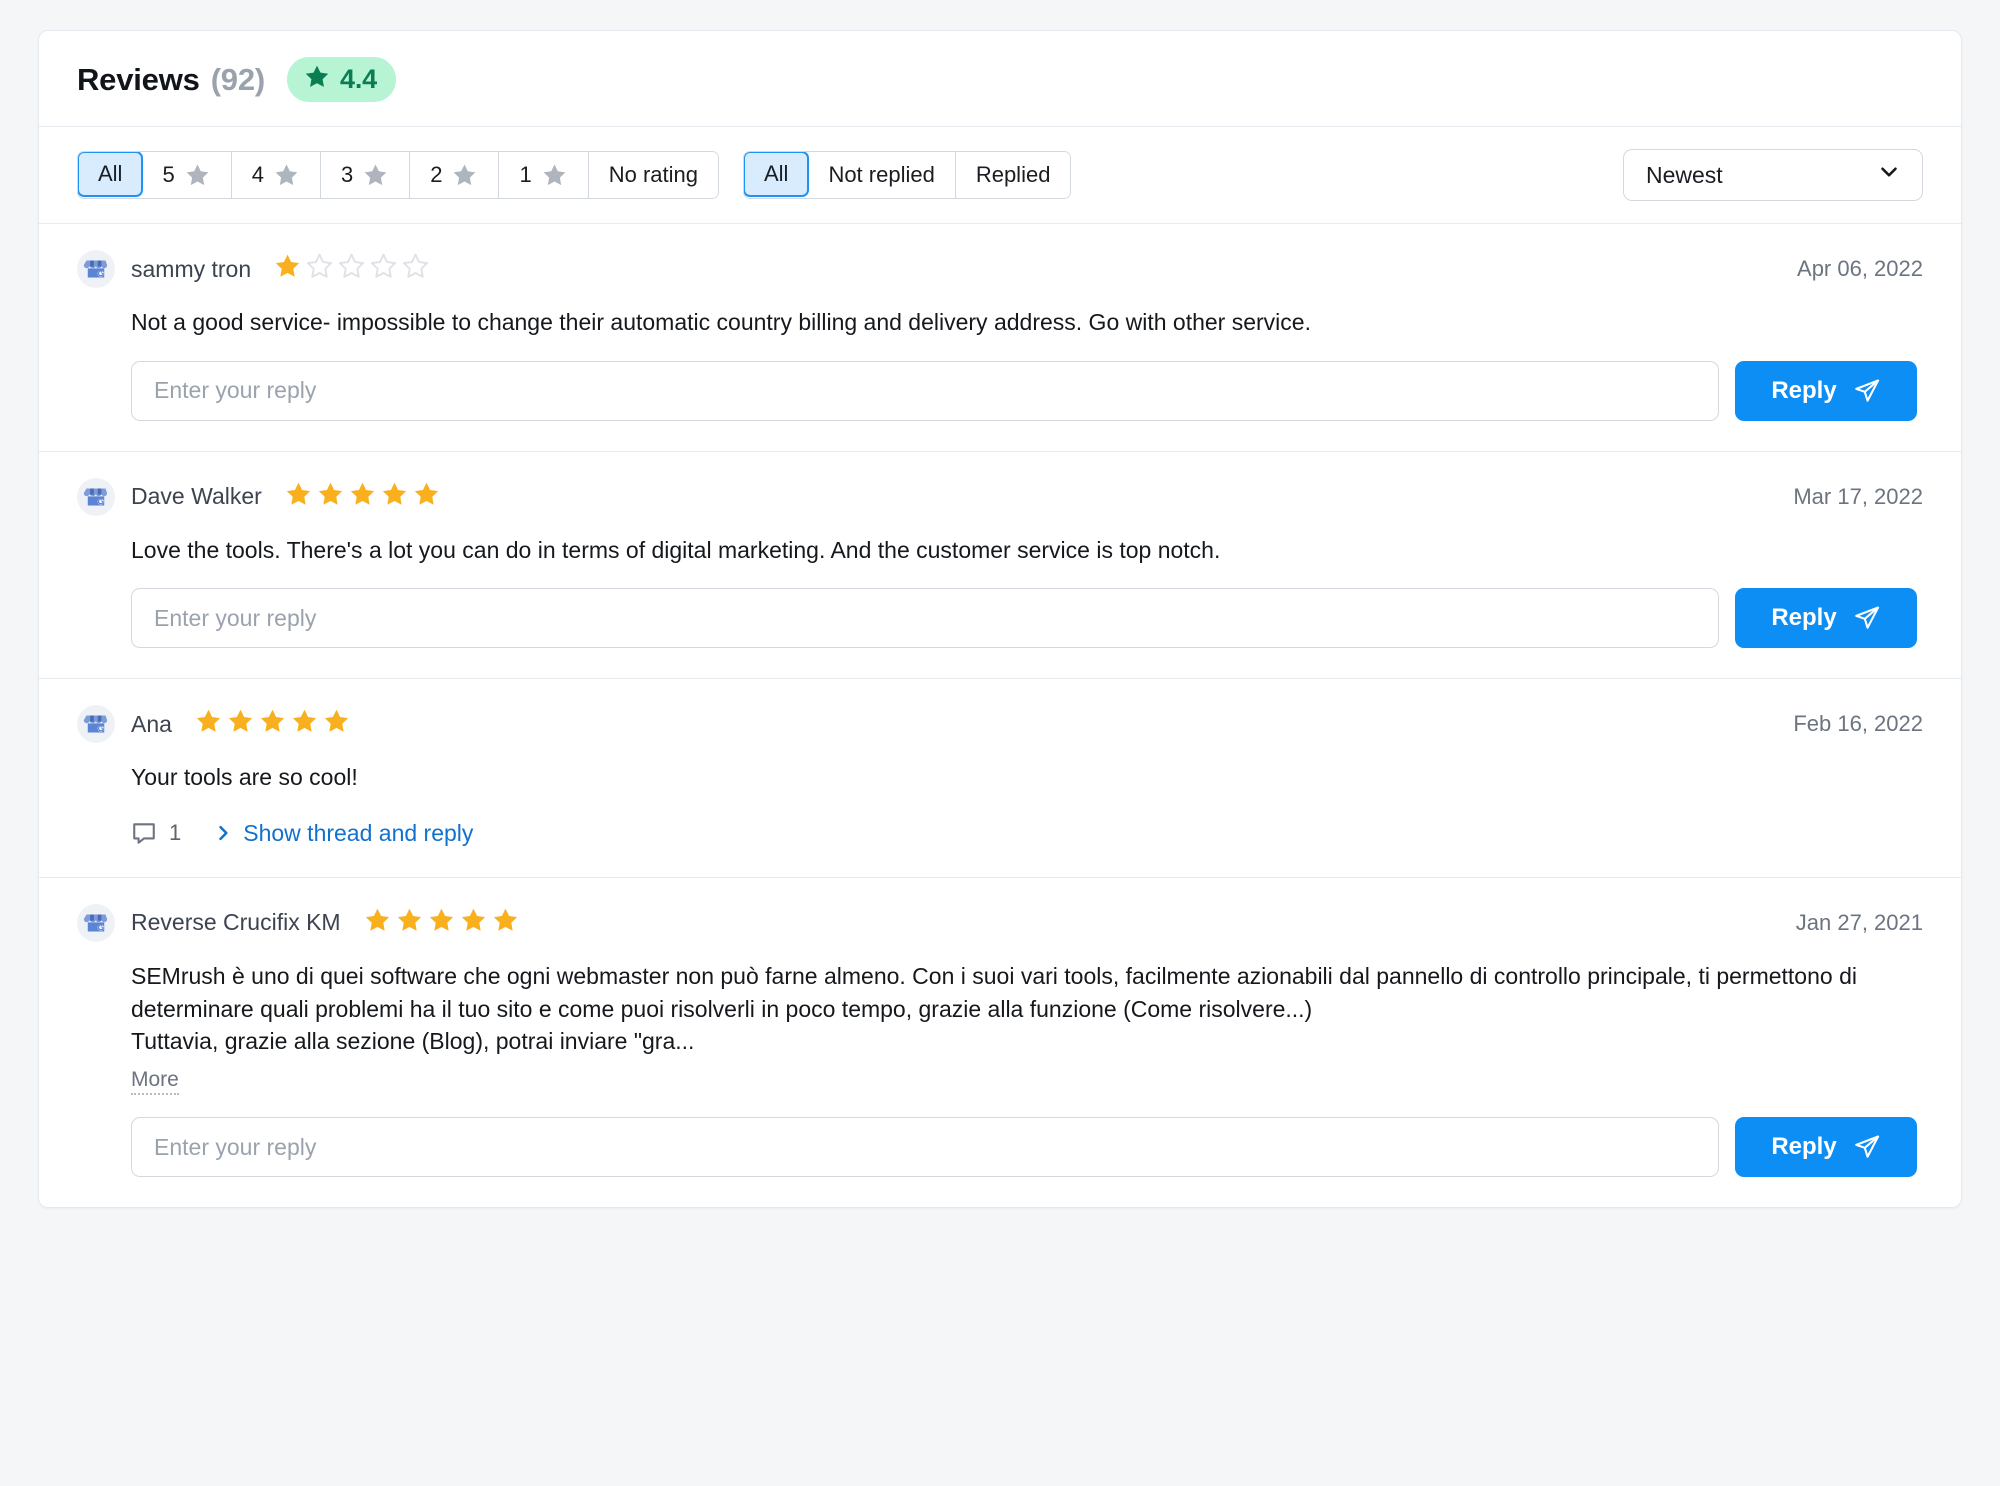 Image resolution: width=2000 pixels, height=1486 pixels. I want to click on review-date: Feb 16, 2022, so click(1858, 724).